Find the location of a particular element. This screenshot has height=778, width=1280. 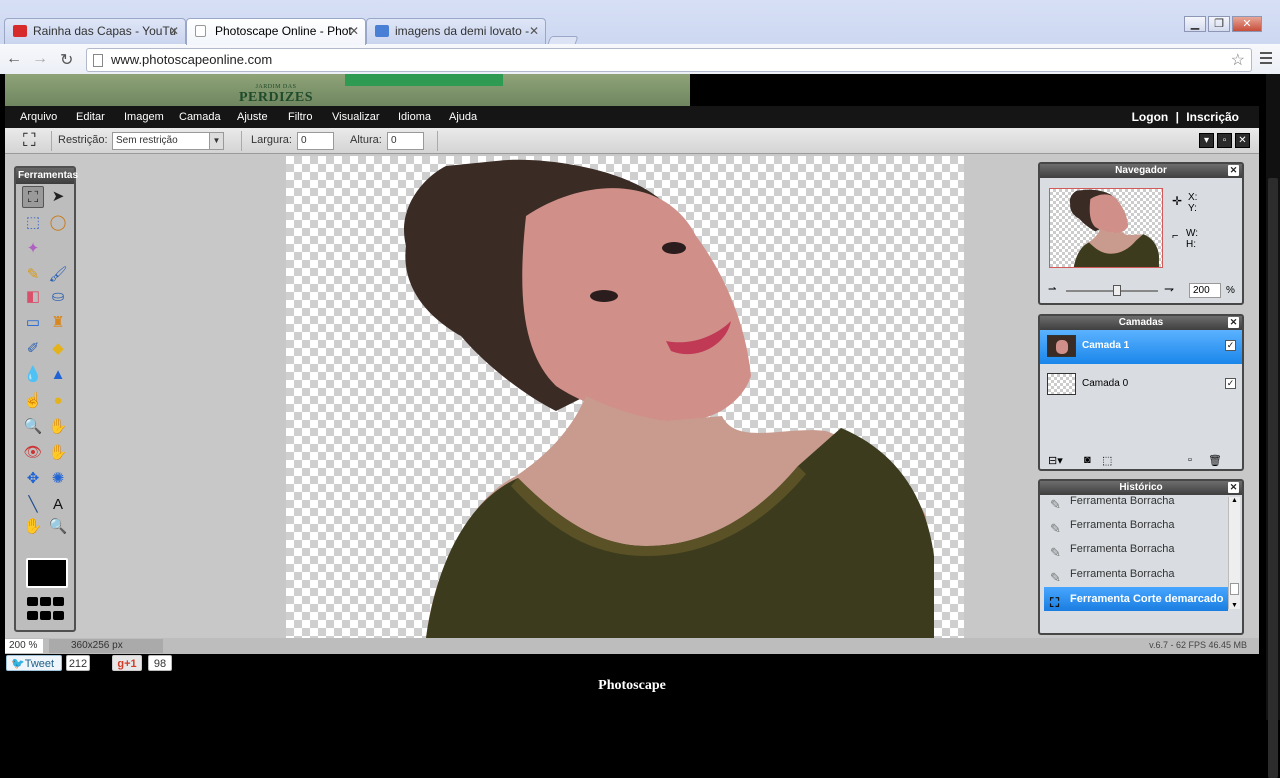

signup-link: Inscrição is located at coordinates (1212, 117).